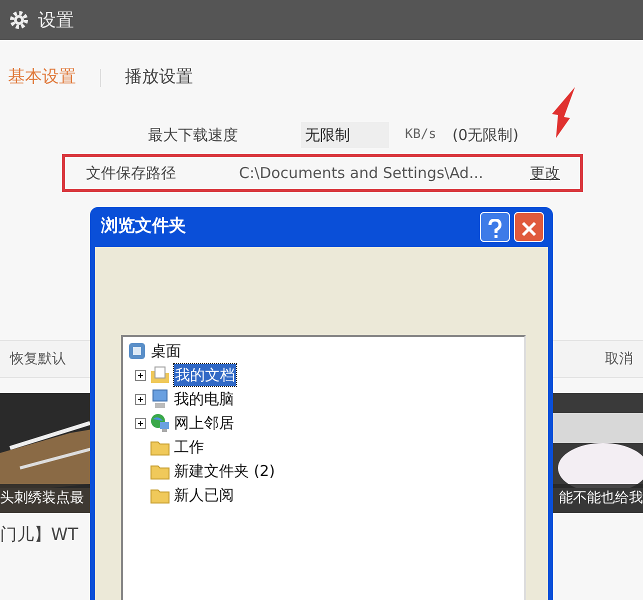  What do you see at coordinates (160, 399) in the screenshot?
I see `computer-icon` at bounding box center [160, 399].